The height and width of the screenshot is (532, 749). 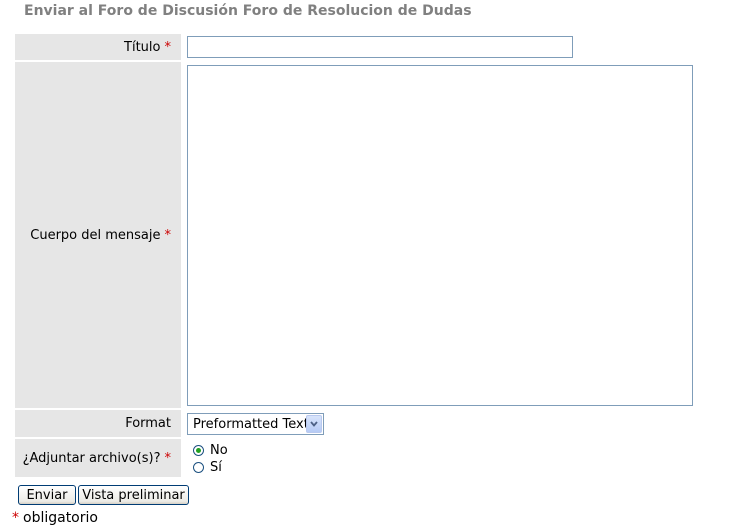 I want to click on attach-label-cell: ¿Adjuntar archivo(s)? *, so click(x=98, y=458).